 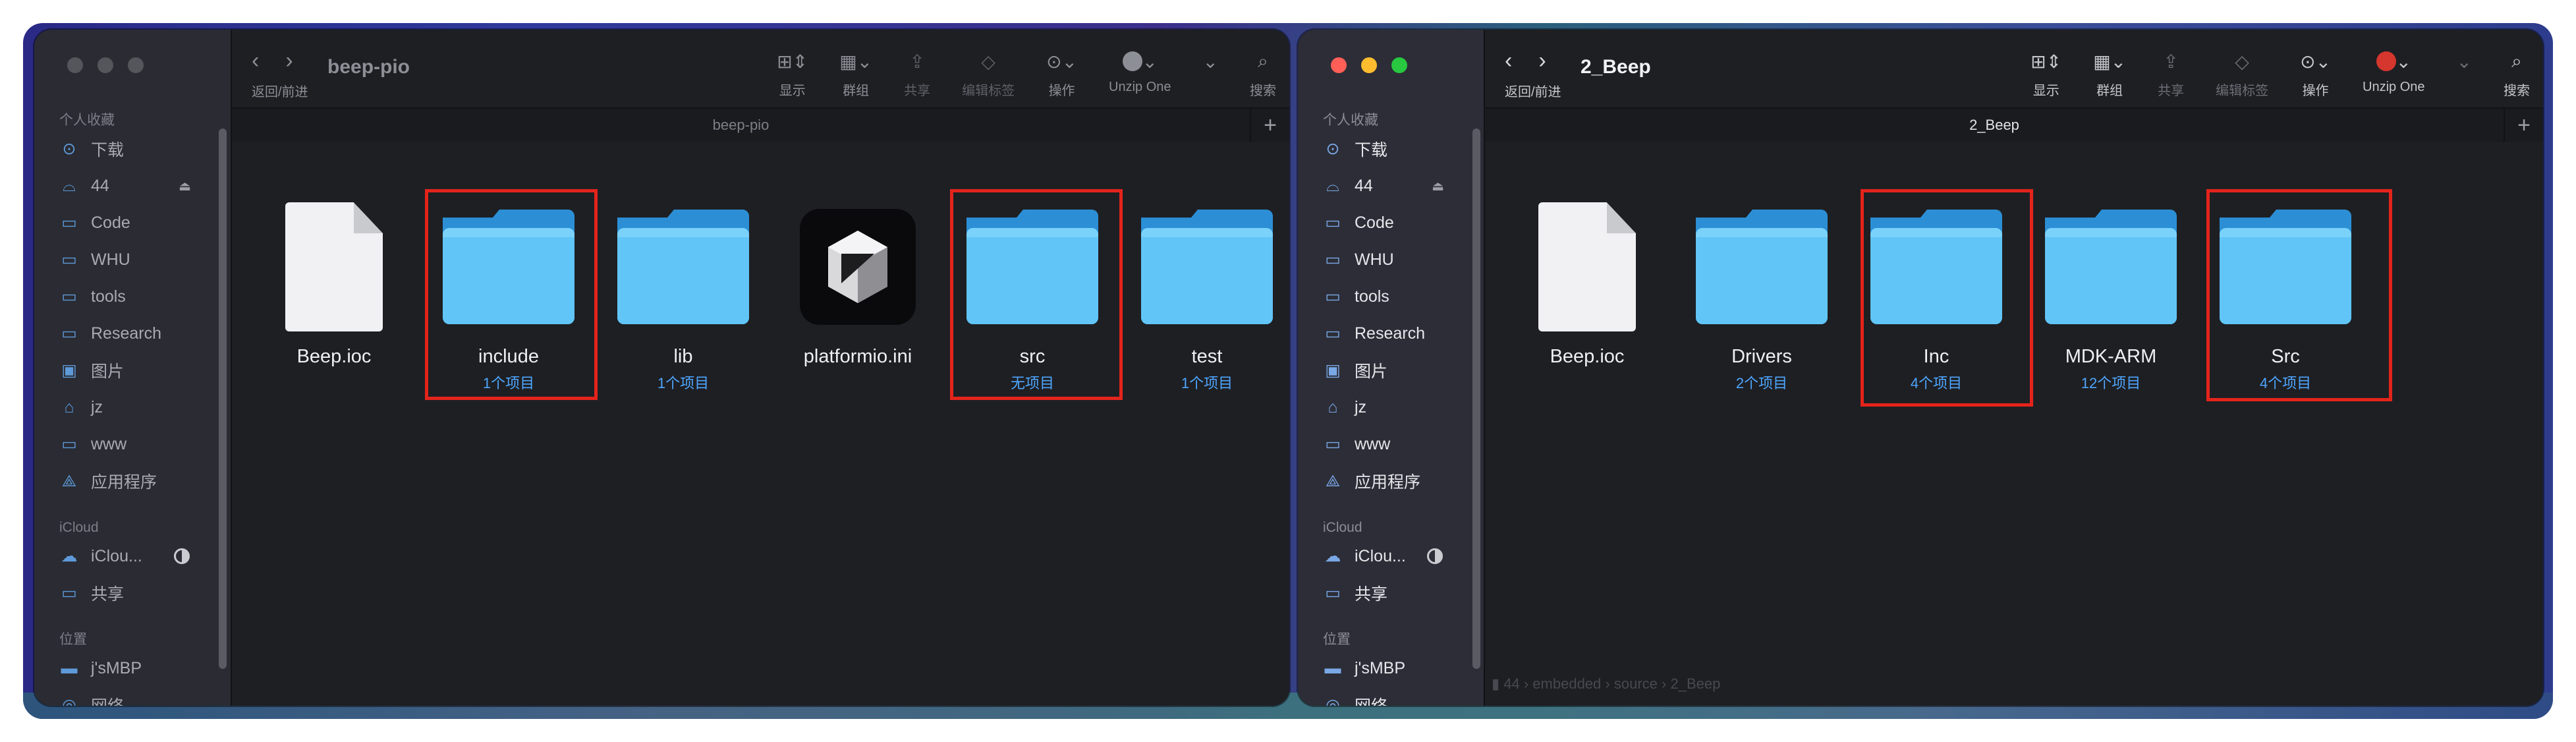 What do you see at coordinates (857, 356) in the screenshot?
I see `file-name: platformio.ini` at bounding box center [857, 356].